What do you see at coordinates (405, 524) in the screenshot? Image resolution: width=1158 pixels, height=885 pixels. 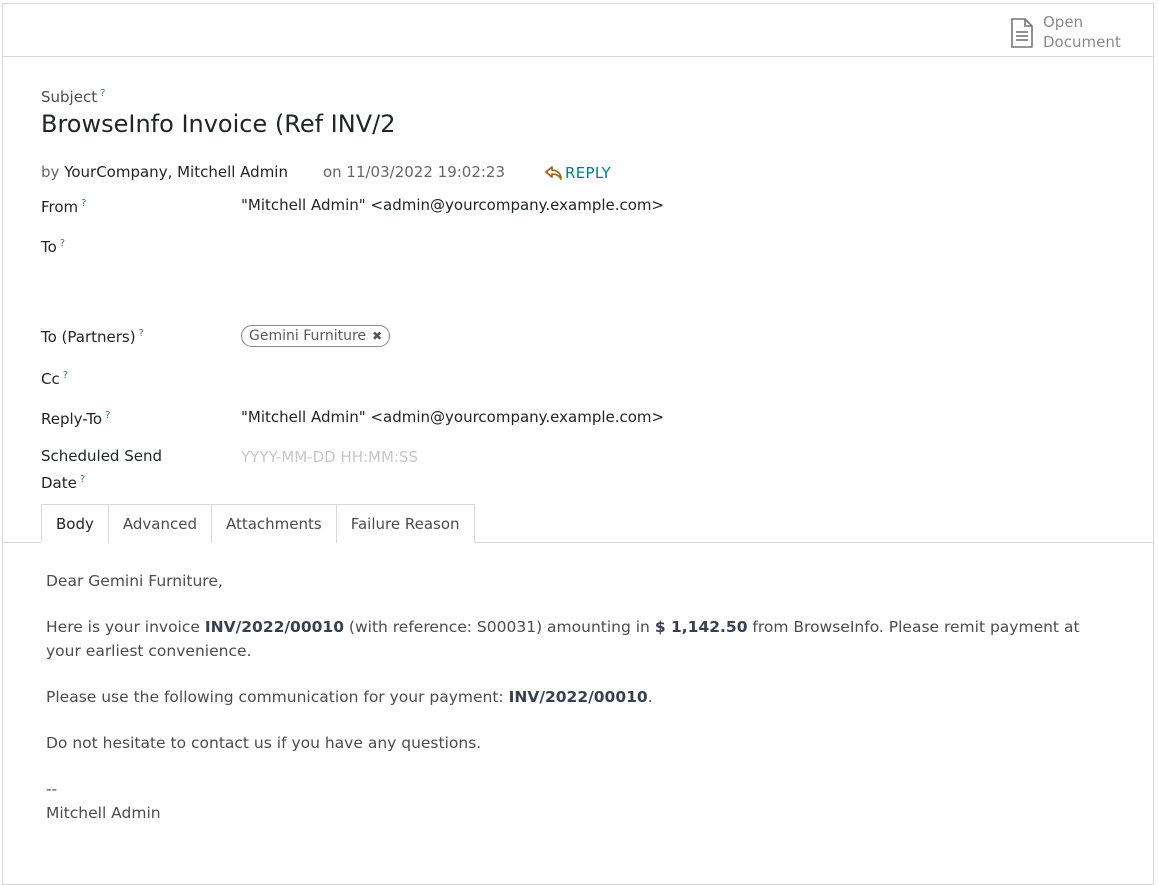 I see `tab-failure-reason: Failure Reason` at bounding box center [405, 524].